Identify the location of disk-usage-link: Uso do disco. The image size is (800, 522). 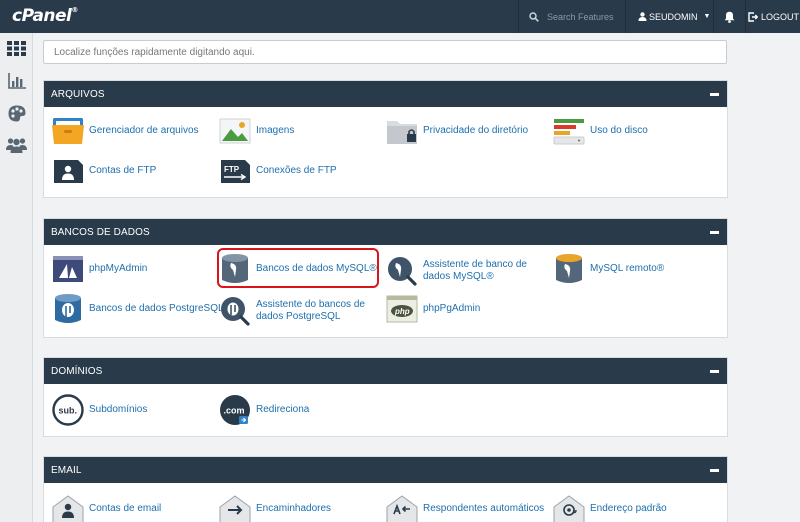
(600, 131).